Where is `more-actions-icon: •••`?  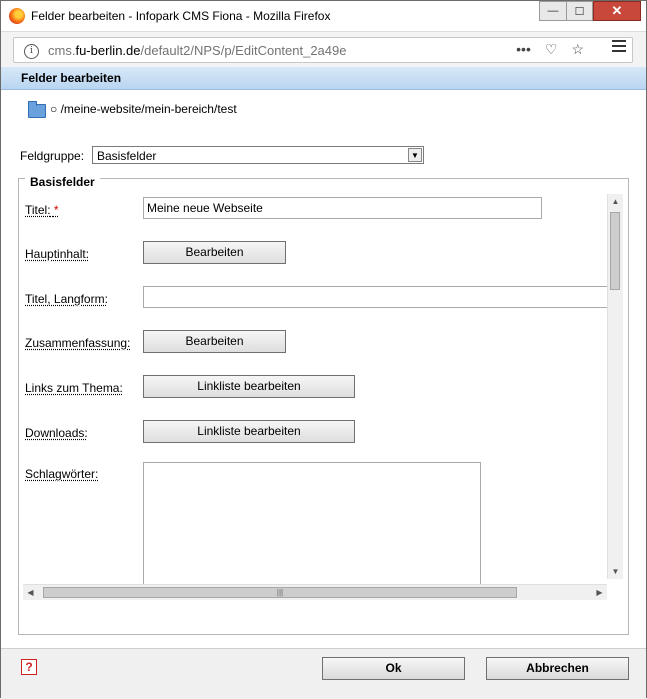
more-actions-icon: ••• is located at coordinates (523, 49).